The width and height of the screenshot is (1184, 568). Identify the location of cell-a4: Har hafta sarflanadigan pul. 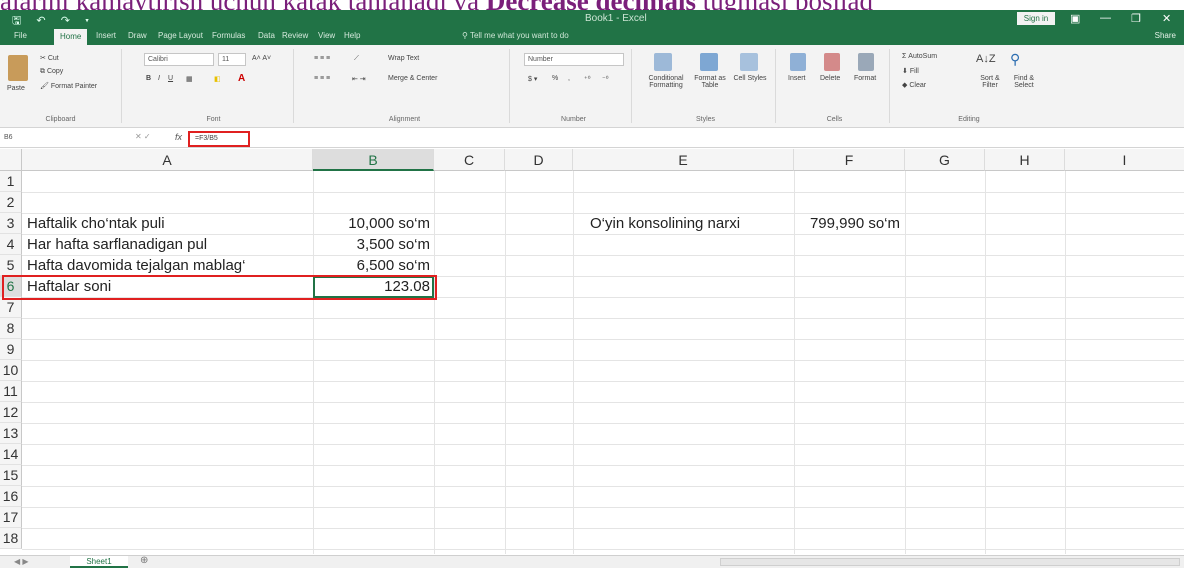
(169, 244).